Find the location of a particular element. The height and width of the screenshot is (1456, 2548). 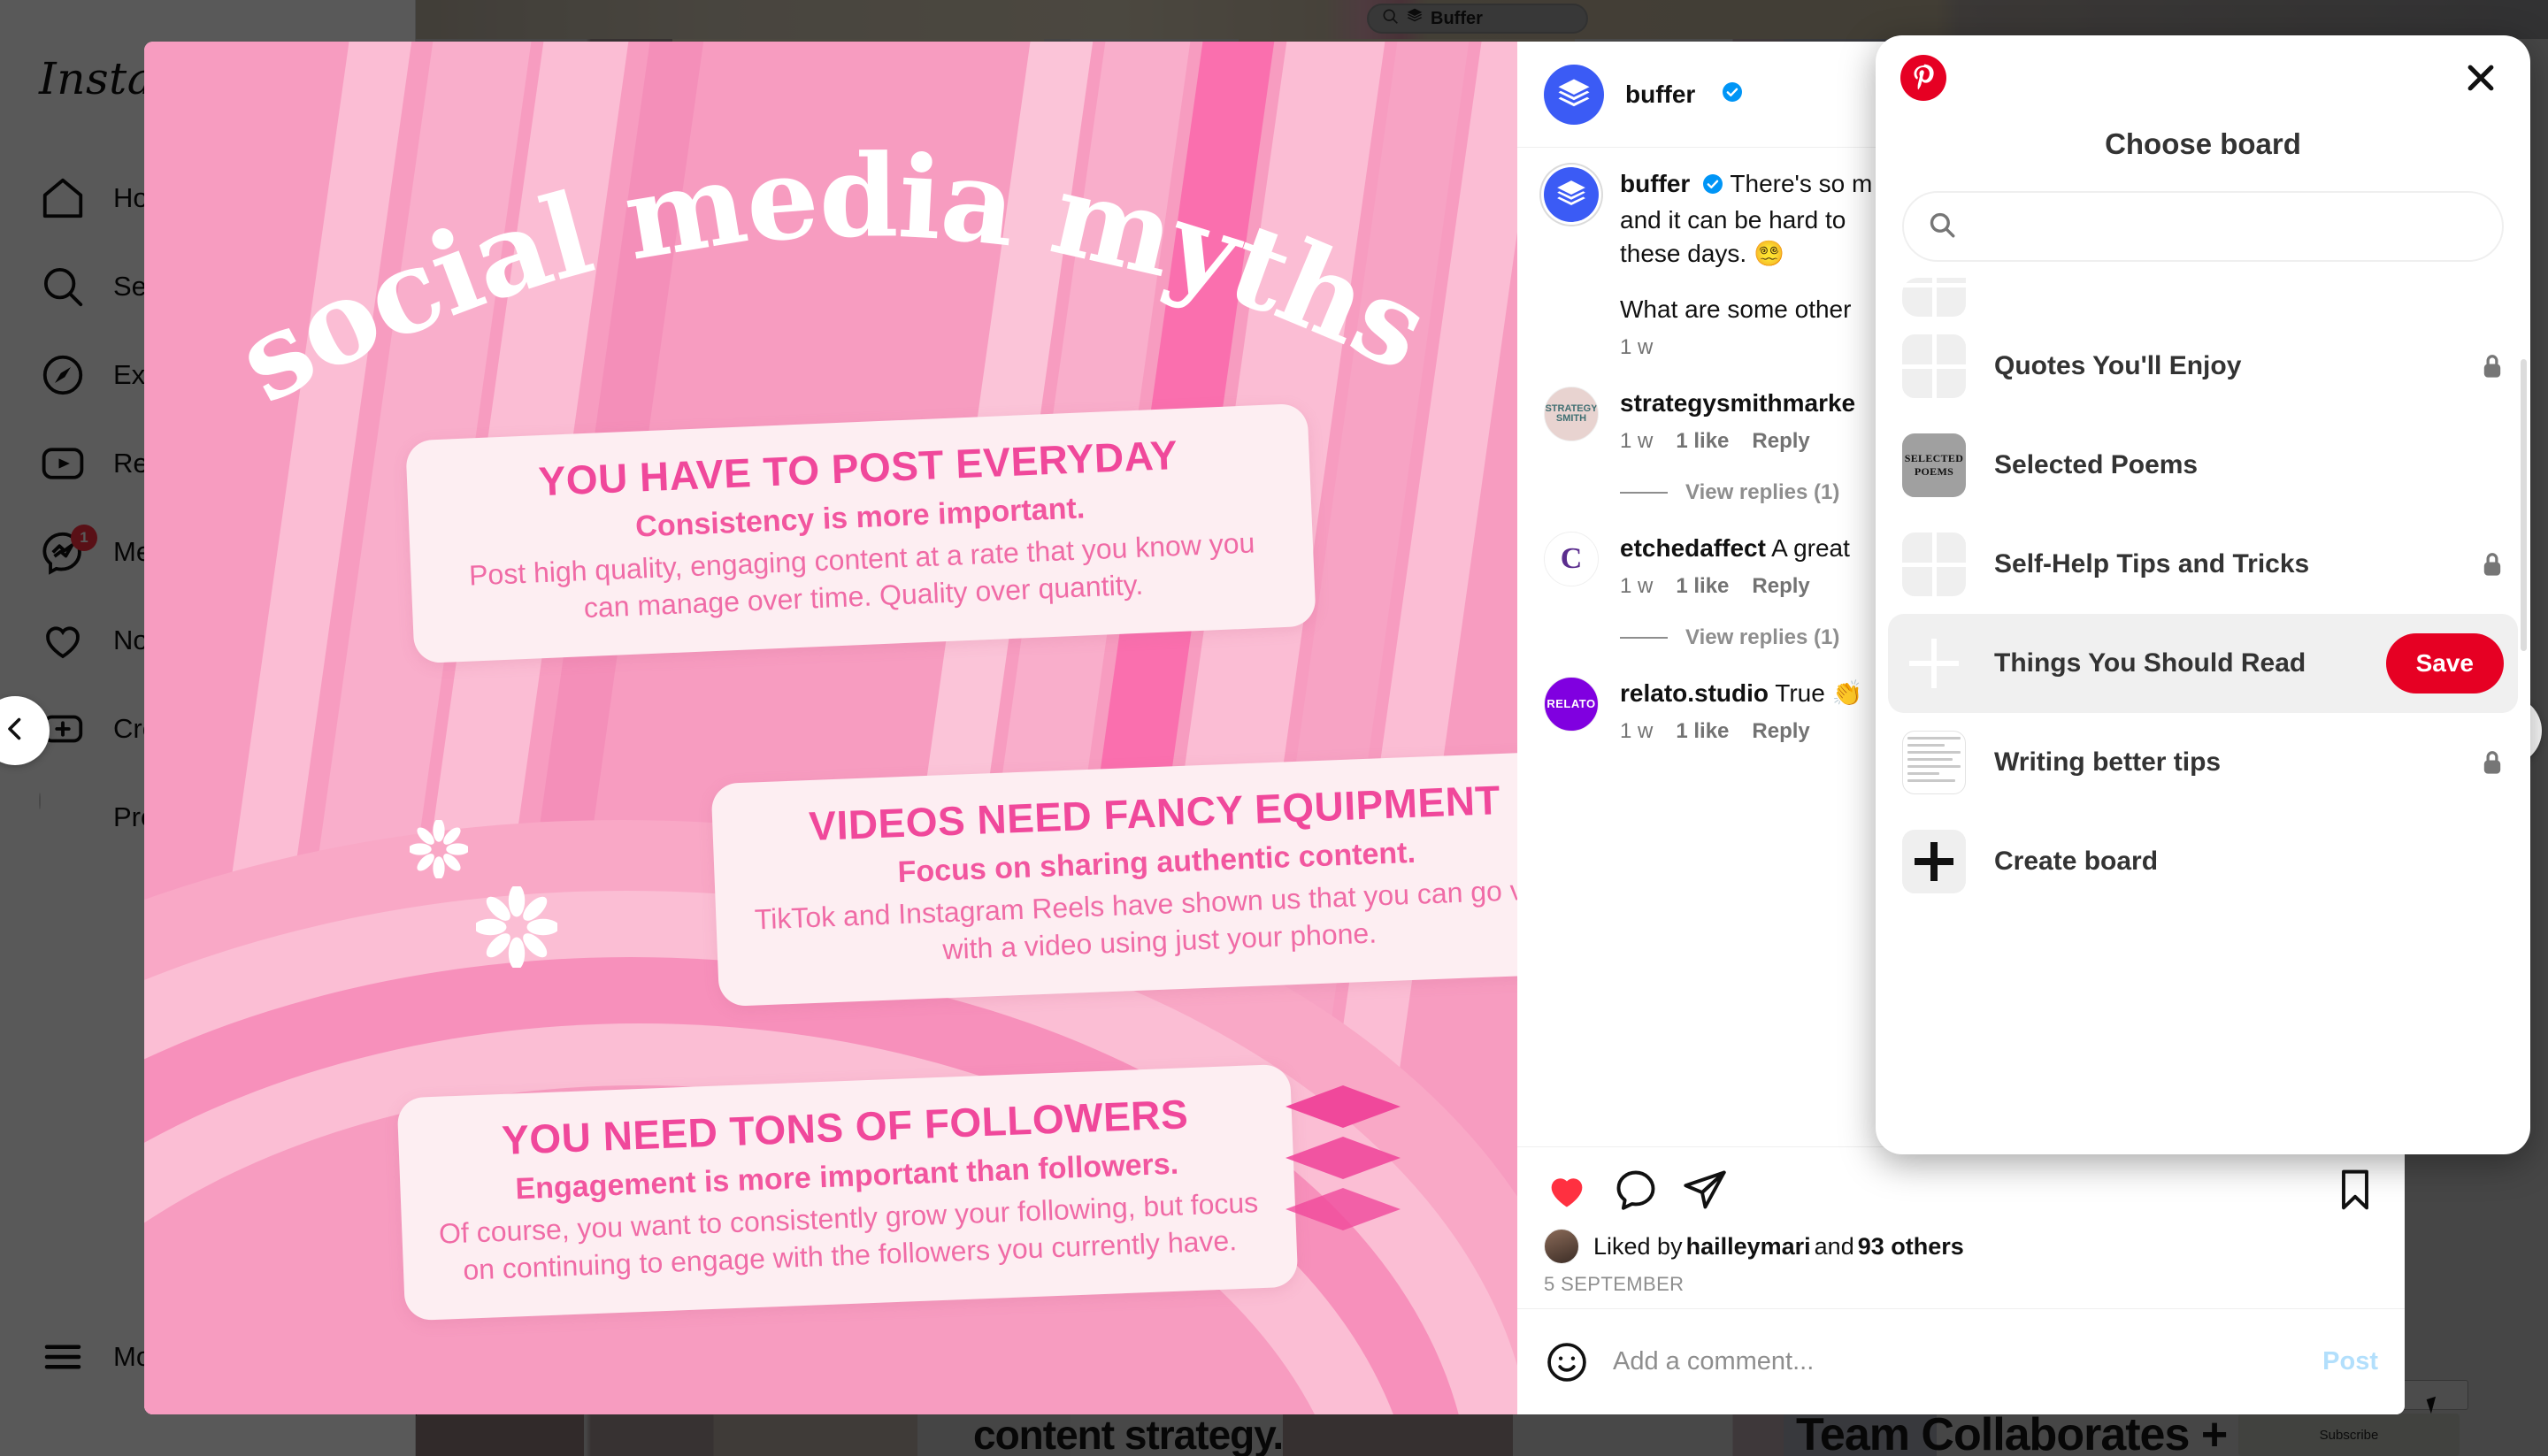

buffer-watermark-icon is located at coordinates (1343, 1162).